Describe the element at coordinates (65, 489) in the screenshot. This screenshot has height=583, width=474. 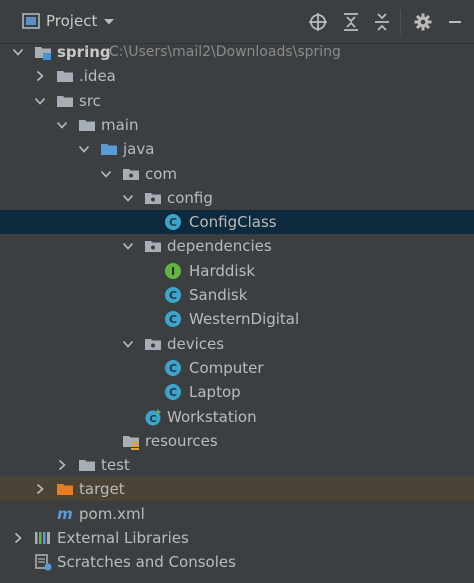
I see `excluded-folder-icon` at that location.